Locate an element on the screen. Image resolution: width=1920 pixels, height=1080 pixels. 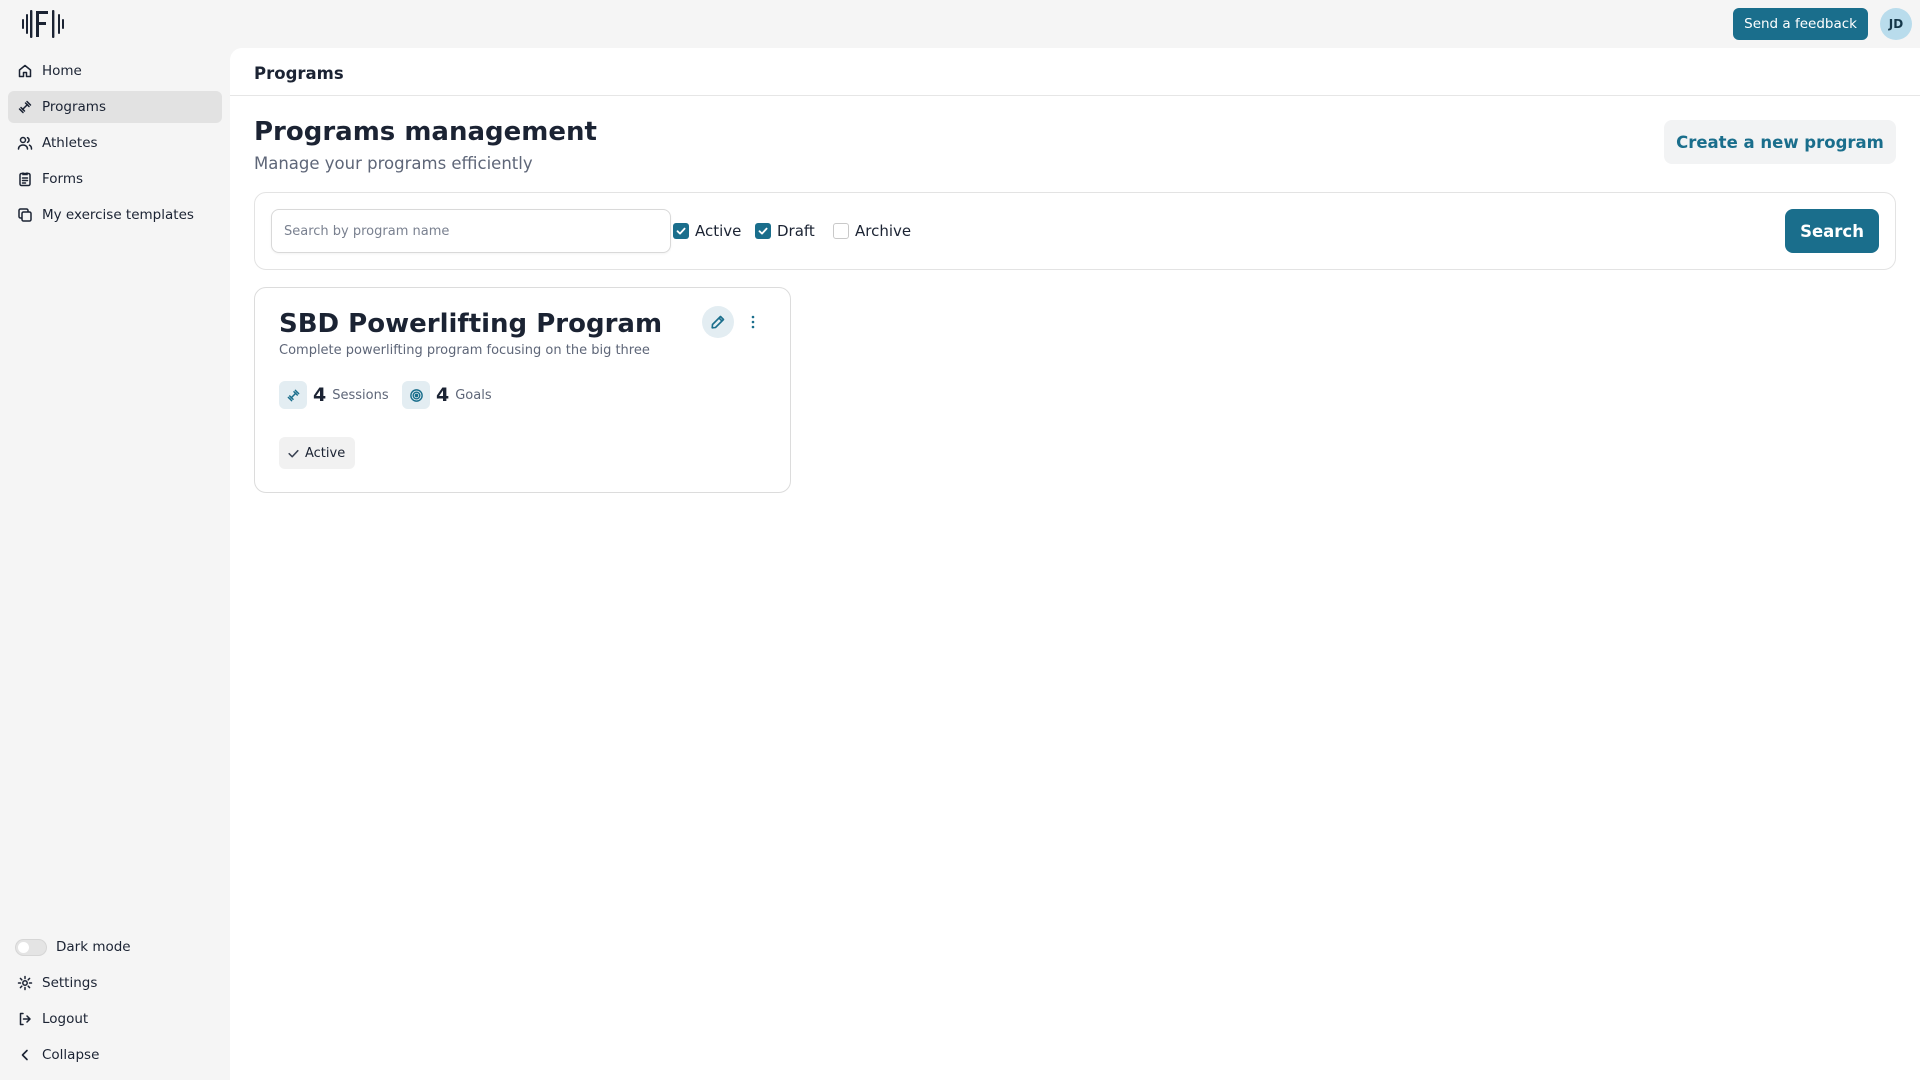
filter-label: Archive is located at coordinates (883, 231).